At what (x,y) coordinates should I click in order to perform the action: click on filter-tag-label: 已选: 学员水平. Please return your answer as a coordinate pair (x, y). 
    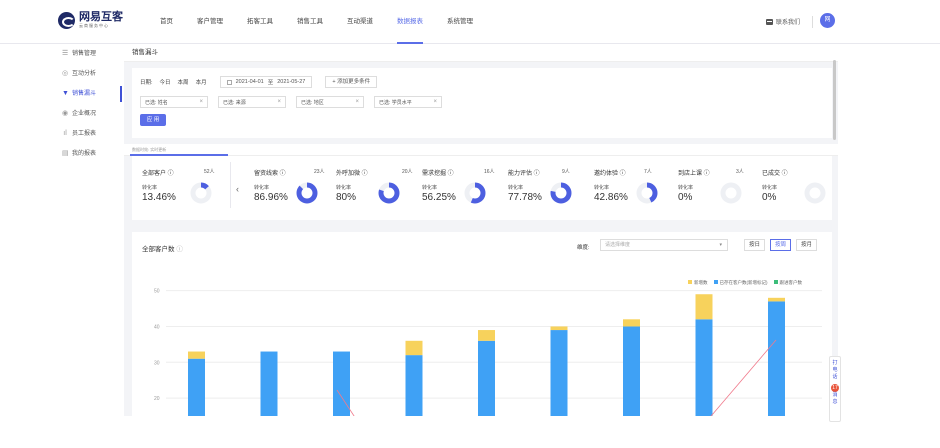
    Looking at the image, I should click on (395, 102).